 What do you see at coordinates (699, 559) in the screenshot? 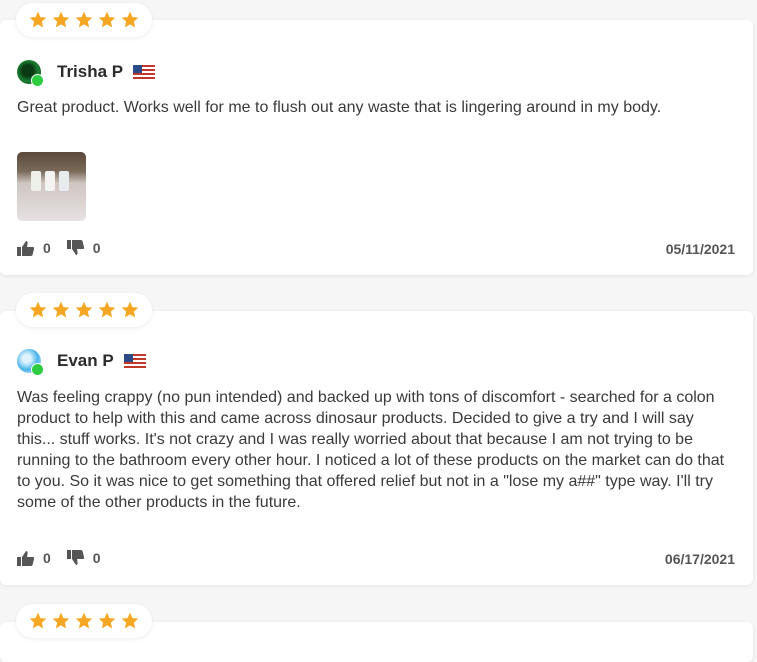
I see `review-date: 06/17/2021` at bounding box center [699, 559].